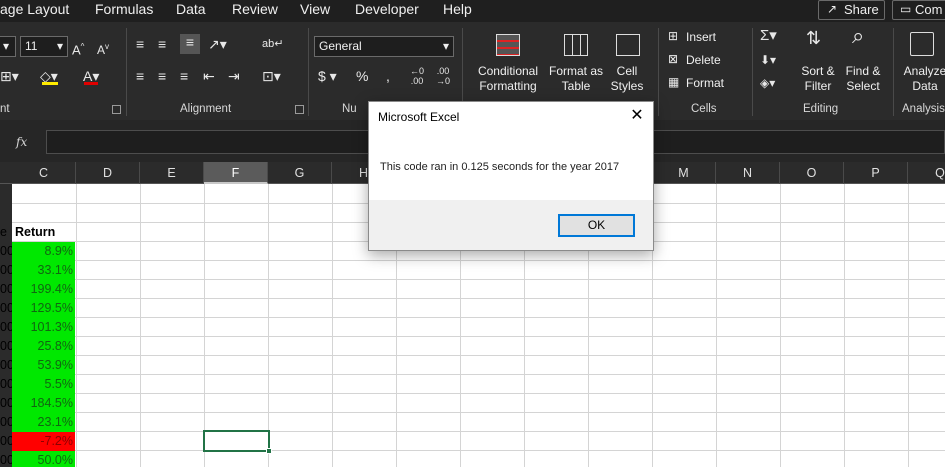 The image size is (945, 467). Describe the element at coordinates (191, 9) in the screenshot. I see `menu-data: Data` at that location.